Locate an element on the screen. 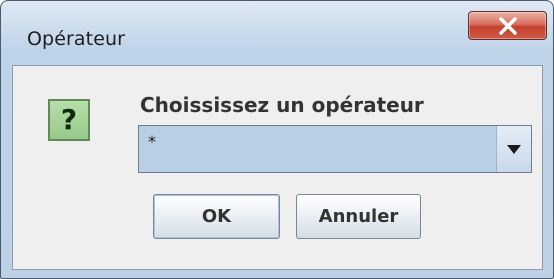 This screenshot has height=279, width=554. chevron-down-icon is located at coordinates (514, 149).